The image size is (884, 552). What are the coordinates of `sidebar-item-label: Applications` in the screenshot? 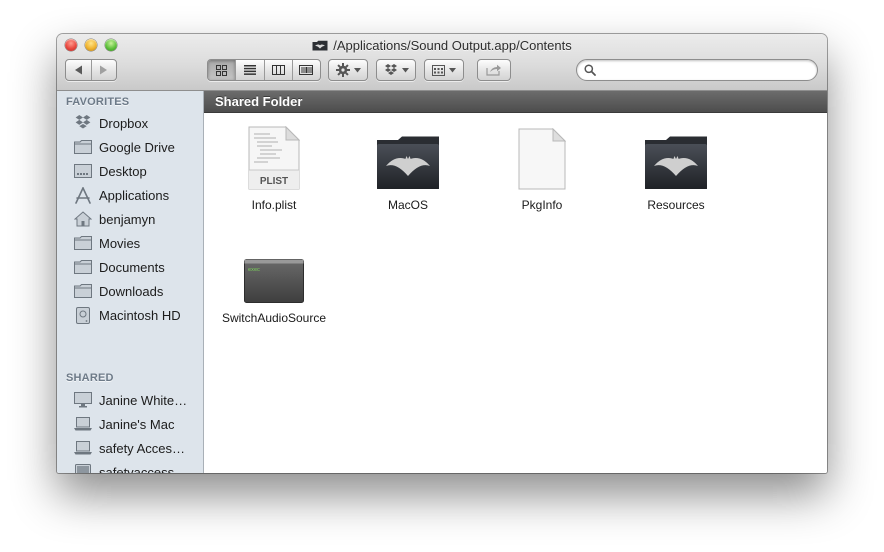 It's located at (134, 195).